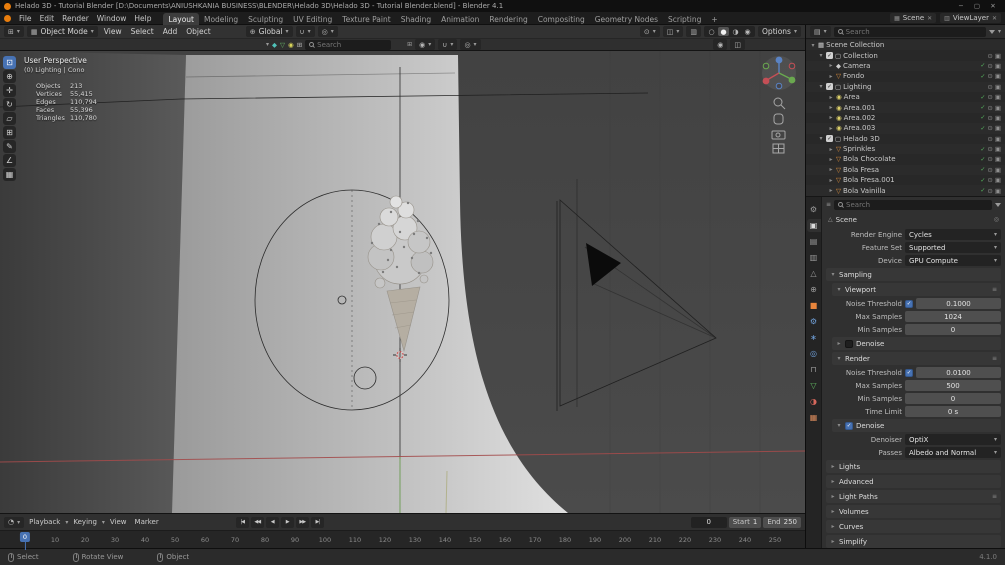 This screenshot has height=565, width=1005. What do you see at coordinates (779, 73) in the screenshot?
I see `navigation-gizmo` at bounding box center [779, 73].